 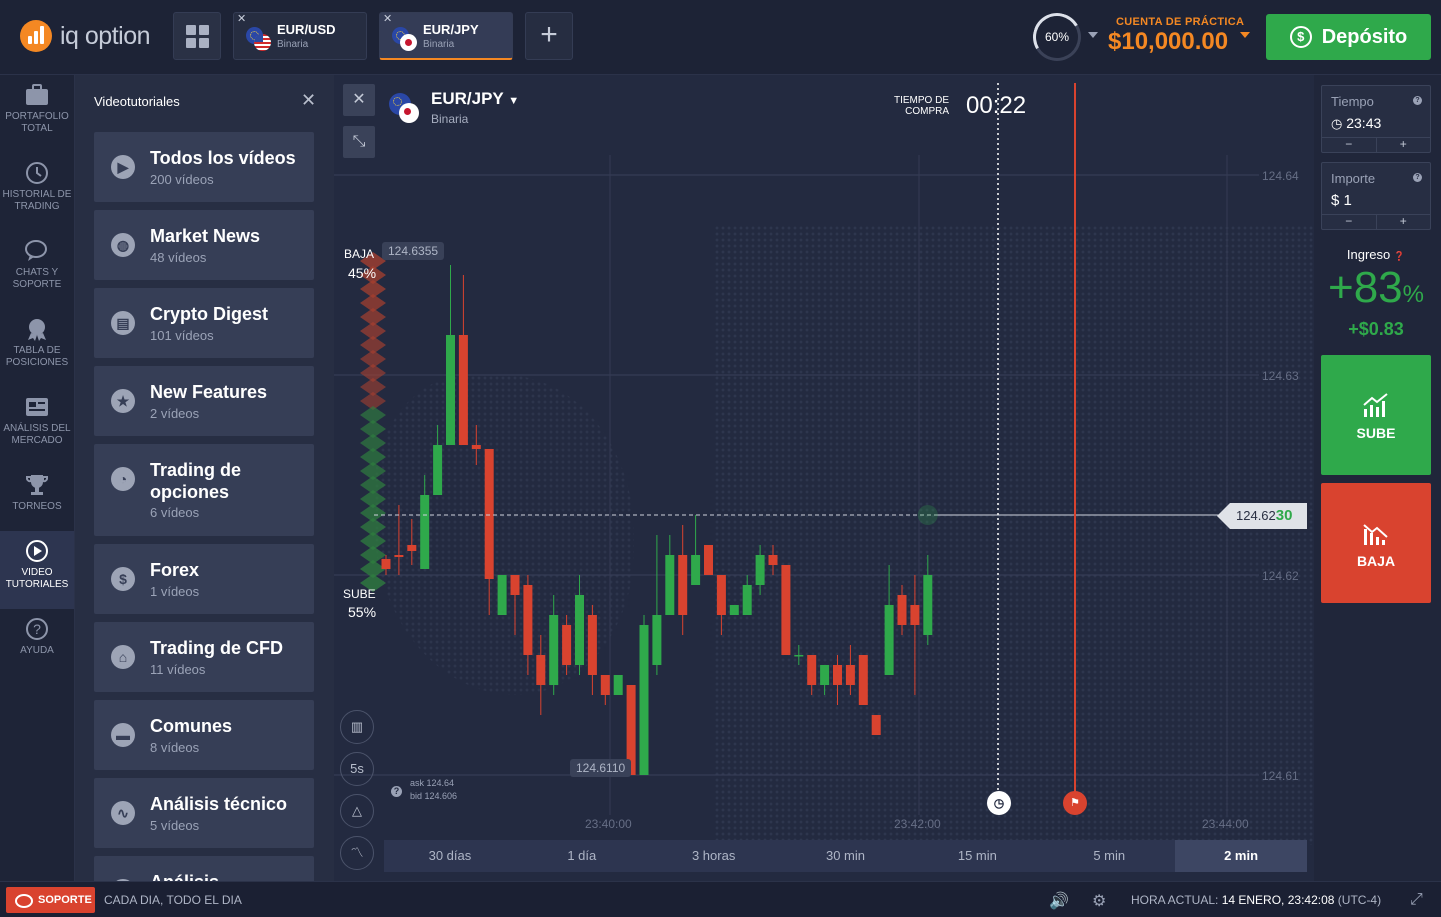 What do you see at coordinates (196, 481) in the screenshot?
I see `video-category-title: Trading de opciones` at bounding box center [196, 481].